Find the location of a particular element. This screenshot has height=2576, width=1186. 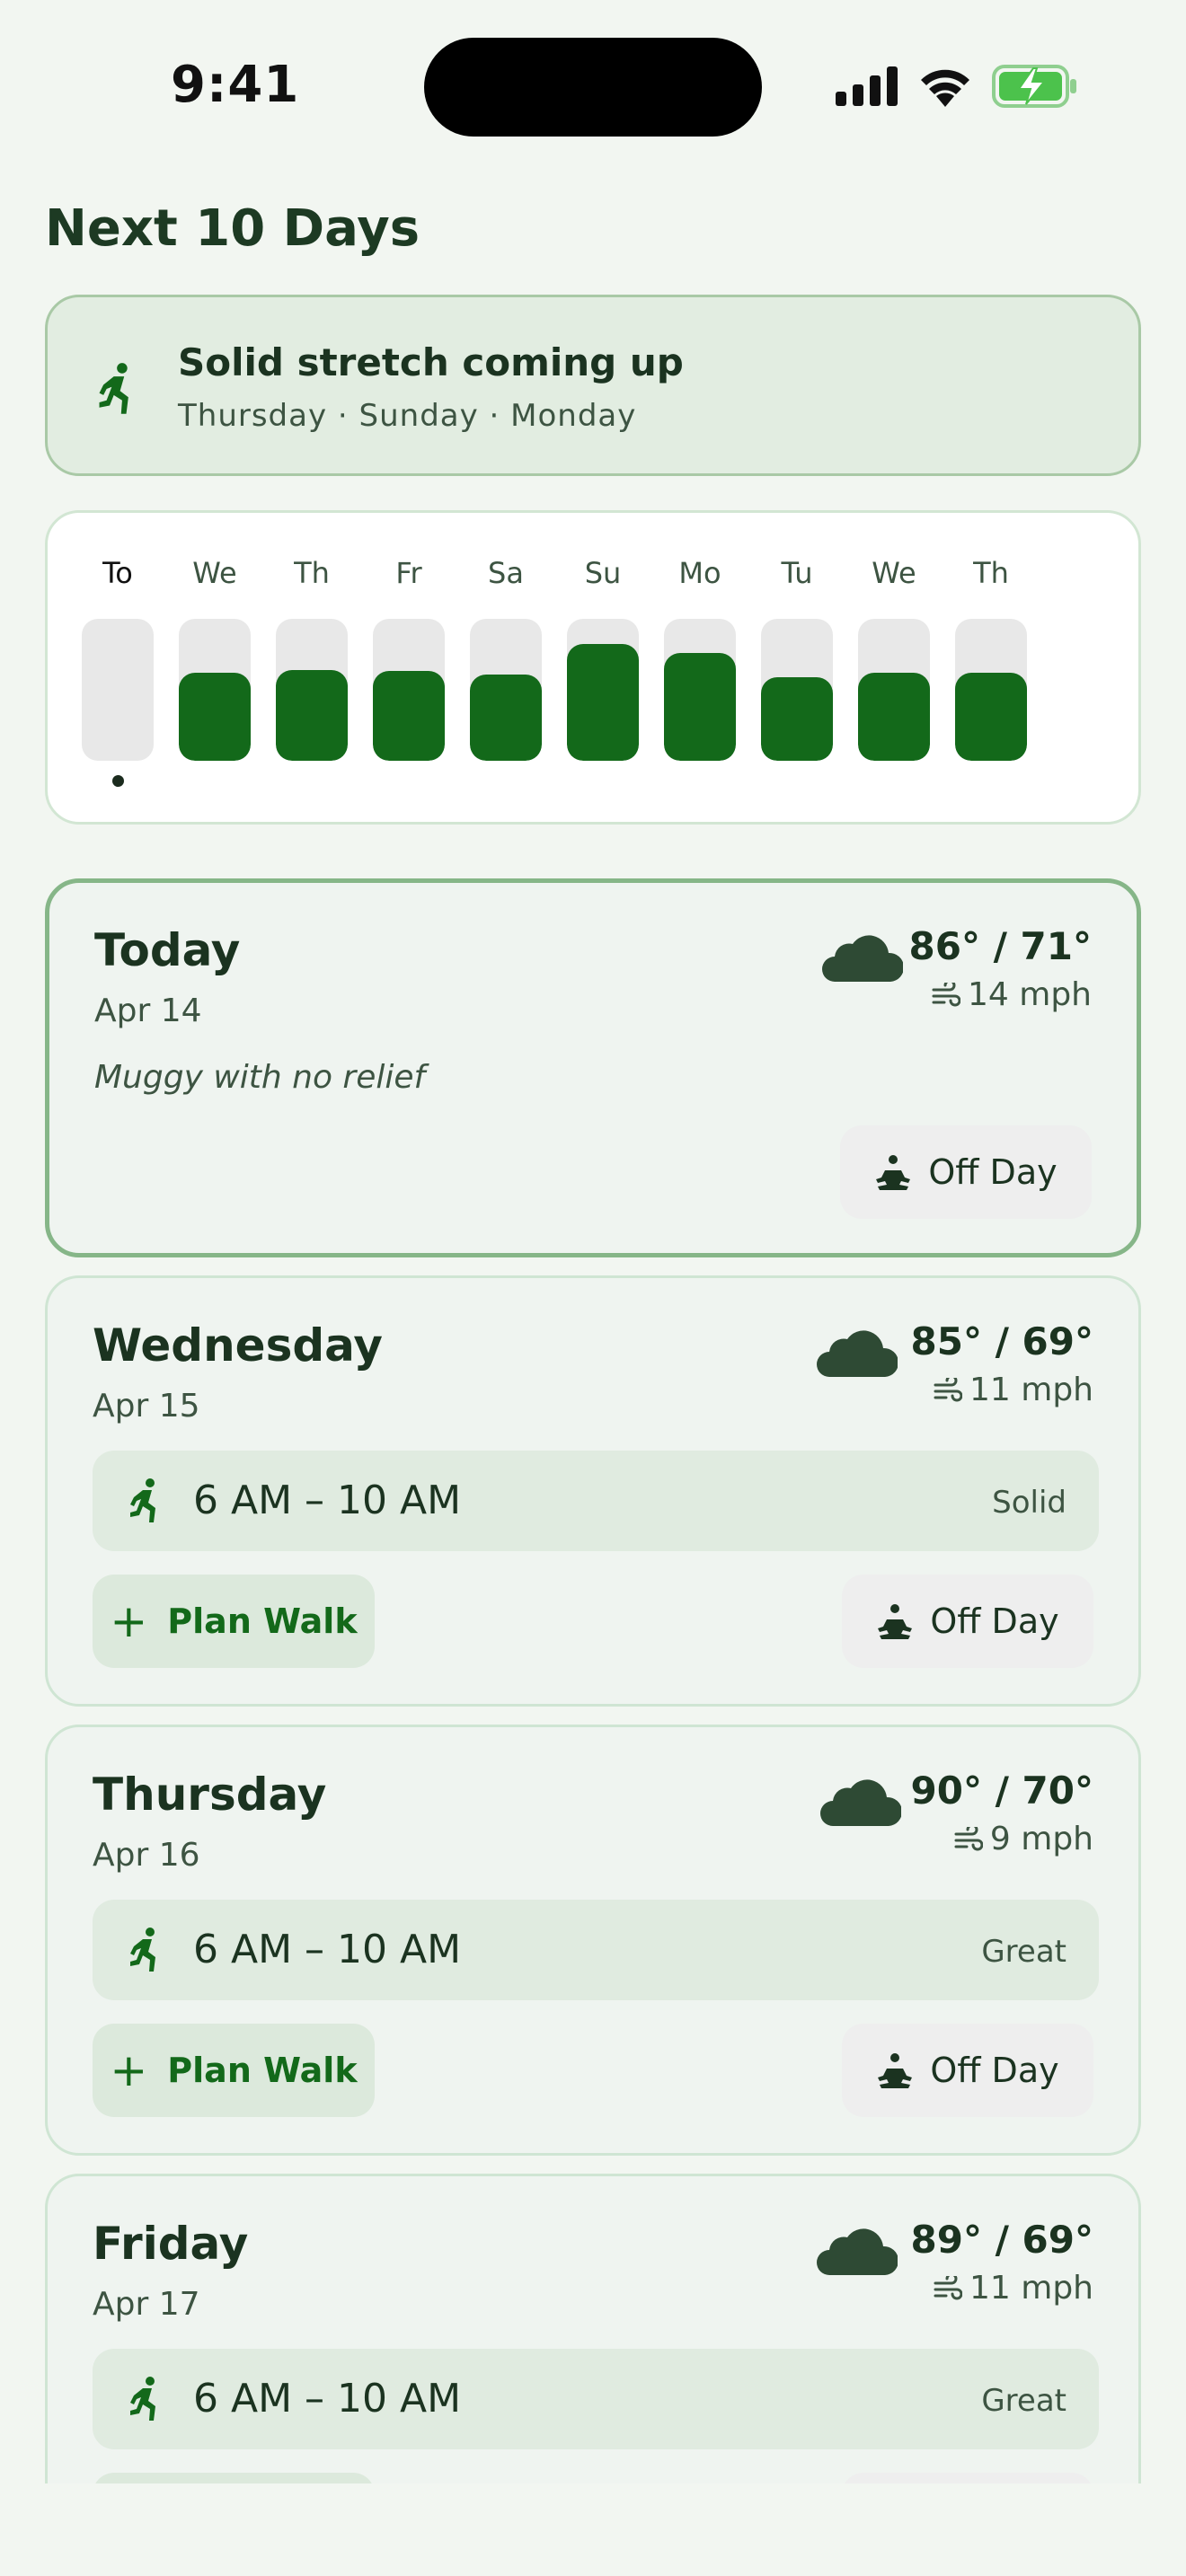

day-label: Tu is located at coordinates (797, 573).